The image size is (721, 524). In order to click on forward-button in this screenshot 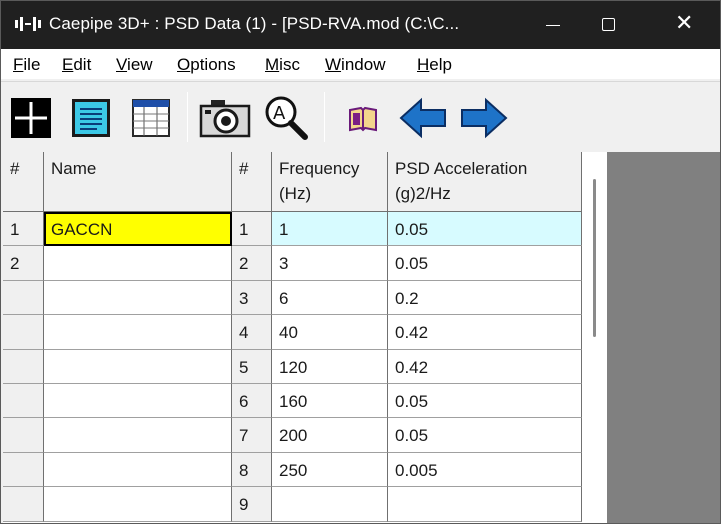, I will do `click(485, 118)`.